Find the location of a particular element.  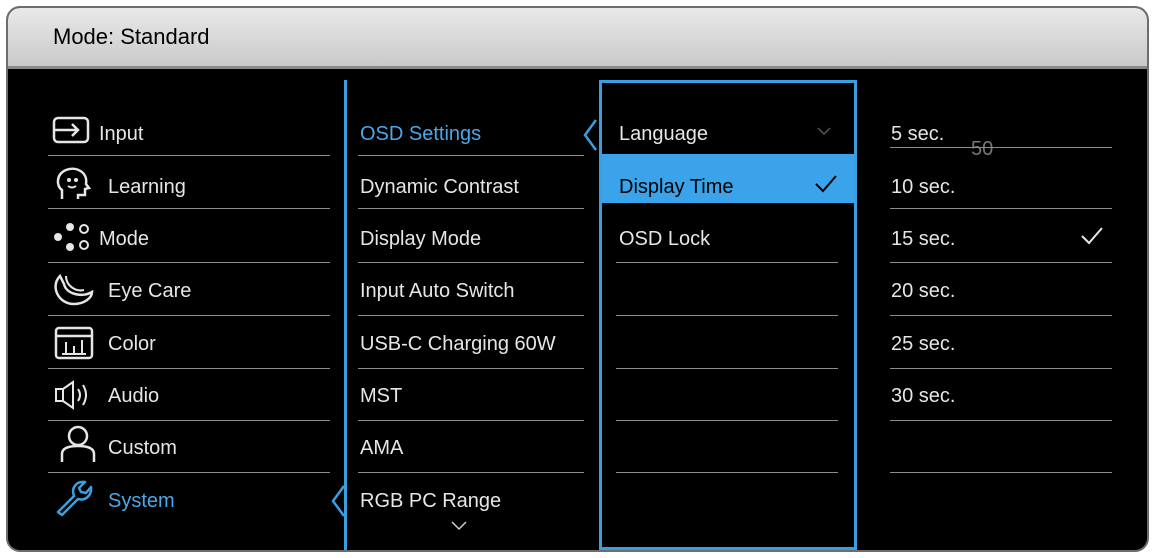

option-15-sec: 15 sec. is located at coordinates (923, 239).